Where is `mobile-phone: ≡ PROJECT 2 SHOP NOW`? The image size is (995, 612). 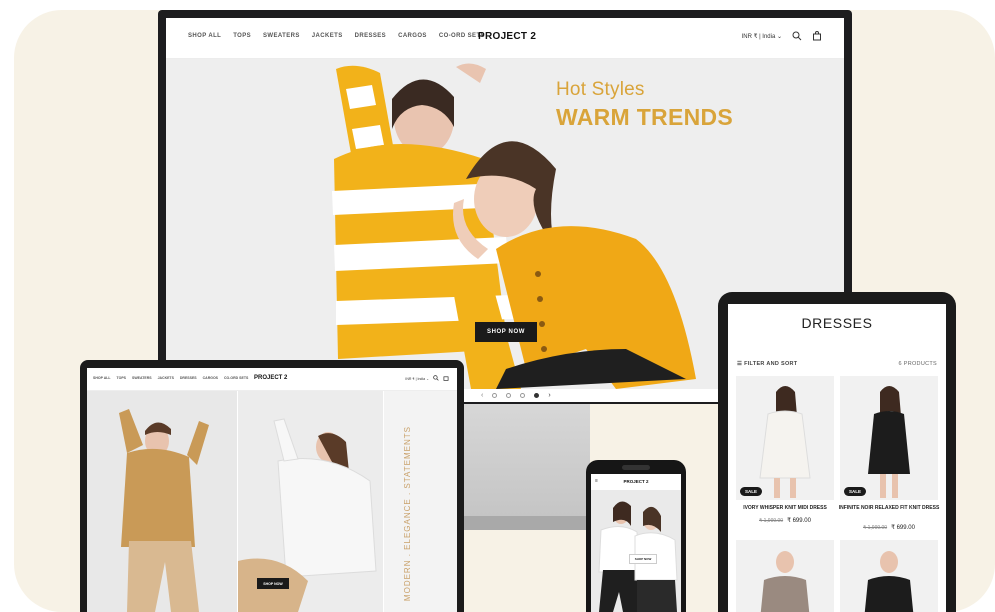 mobile-phone: ≡ PROJECT 2 SHOP NOW is located at coordinates (636, 536).